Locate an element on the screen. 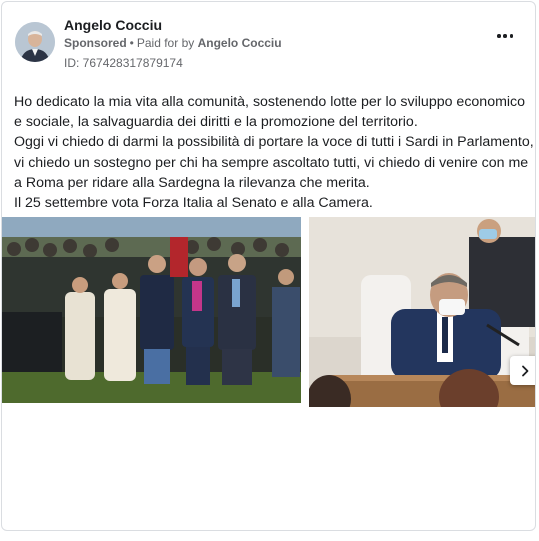  chevron-right-icon is located at coordinates (524, 370).